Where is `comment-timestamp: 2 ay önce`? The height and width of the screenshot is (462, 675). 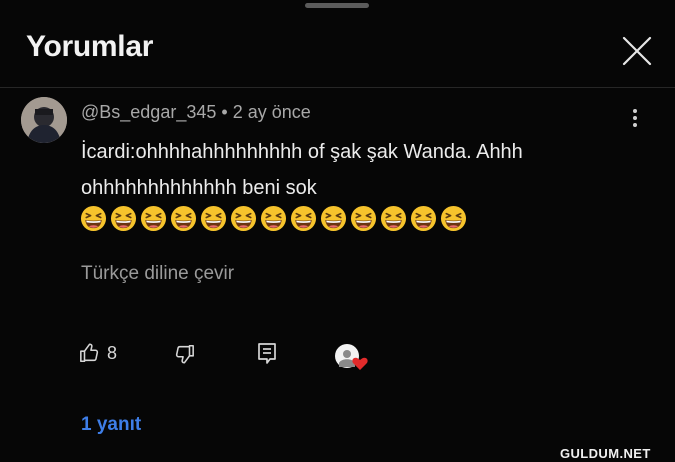 comment-timestamp: 2 ay önce is located at coordinates (271, 112).